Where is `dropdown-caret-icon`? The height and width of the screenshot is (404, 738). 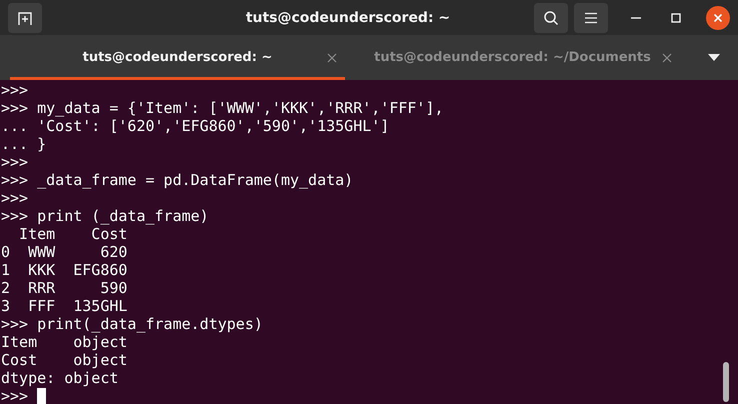
dropdown-caret-icon is located at coordinates (714, 58).